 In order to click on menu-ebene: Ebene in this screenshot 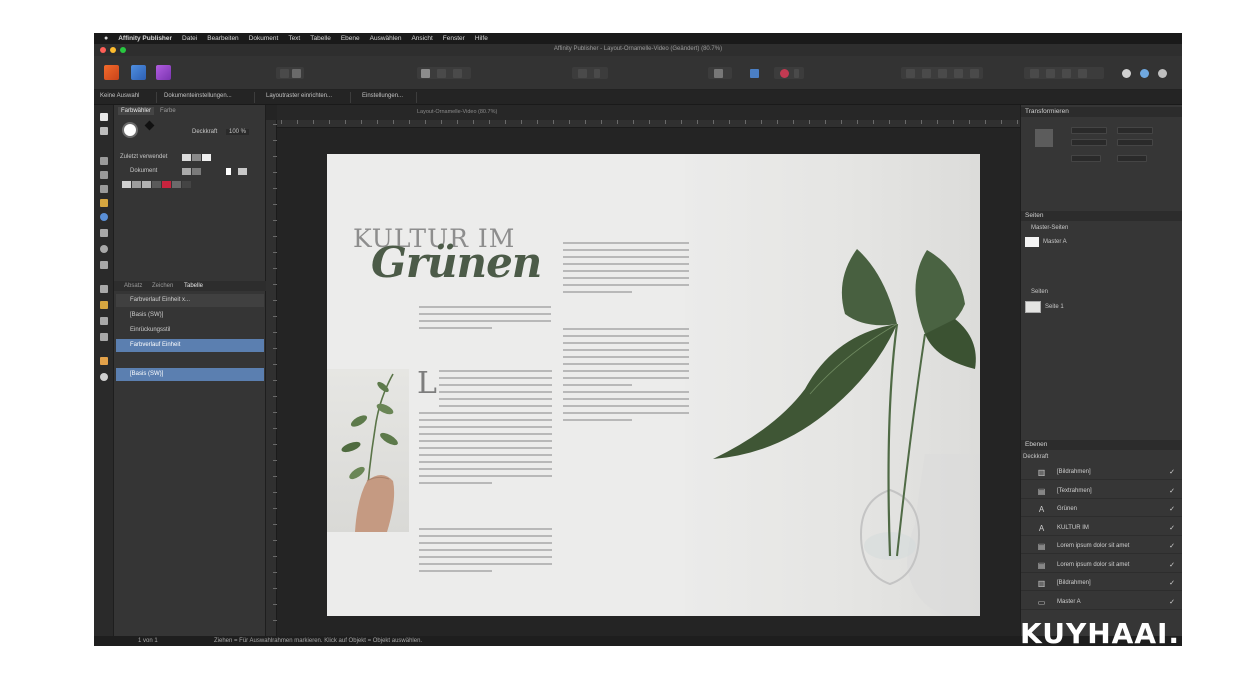, I will do `click(350, 38)`.